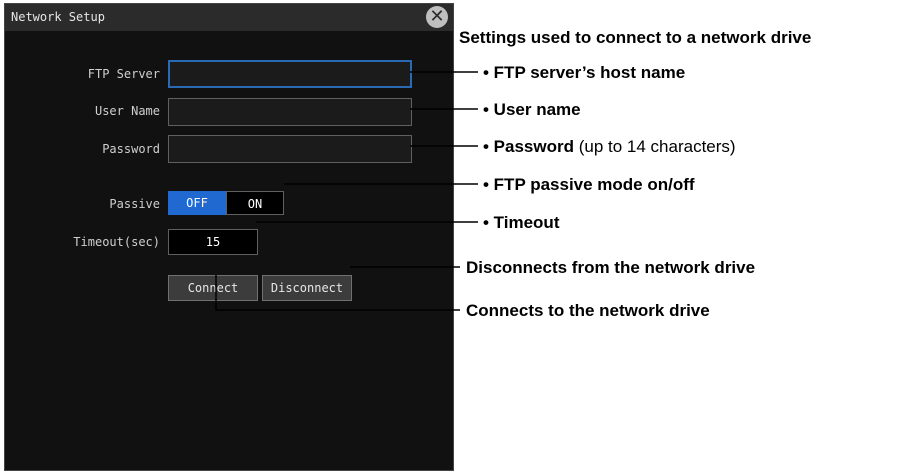  Describe the element at coordinates (528, 146) in the screenshot. I see `annotation-password-bold: • Password` at that location.